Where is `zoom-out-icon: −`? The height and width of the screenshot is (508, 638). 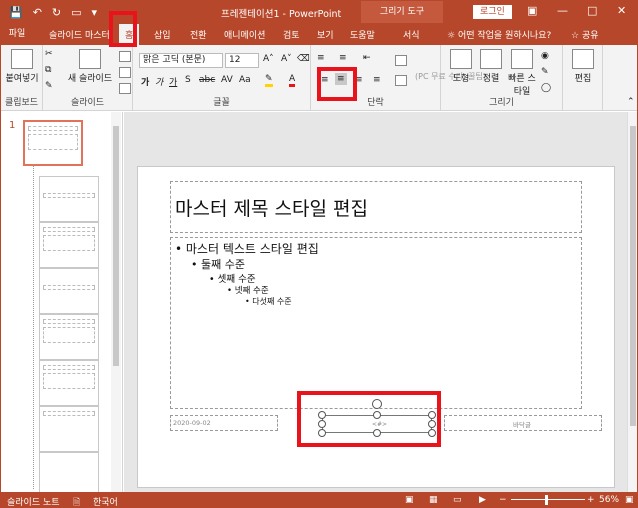
zoom-out-icon: − is located at coordinates (503, 500).